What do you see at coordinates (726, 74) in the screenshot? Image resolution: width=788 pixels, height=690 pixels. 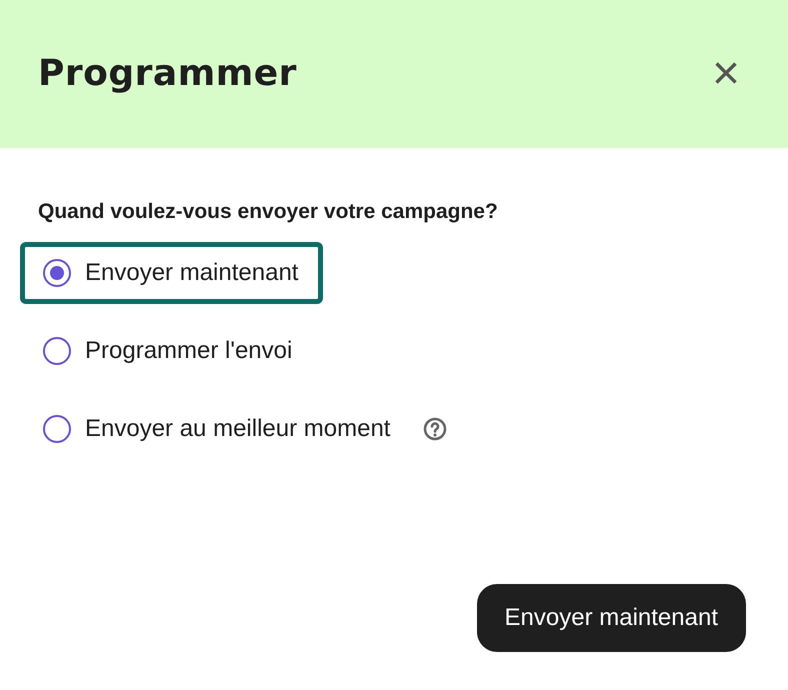 I see `close-button: ×` at bounding box center [726, 74].